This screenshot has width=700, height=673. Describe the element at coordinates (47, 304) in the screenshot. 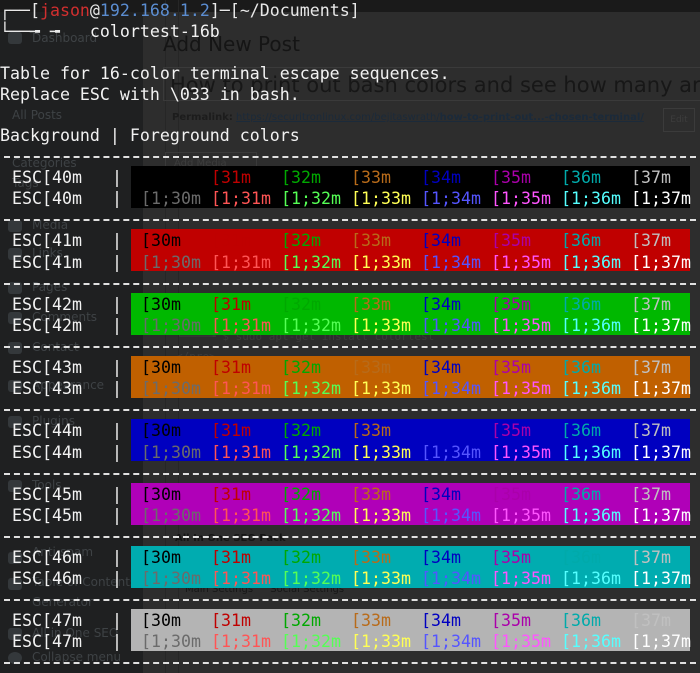

I see `bg-escape-label: ESC[42m` at that location.